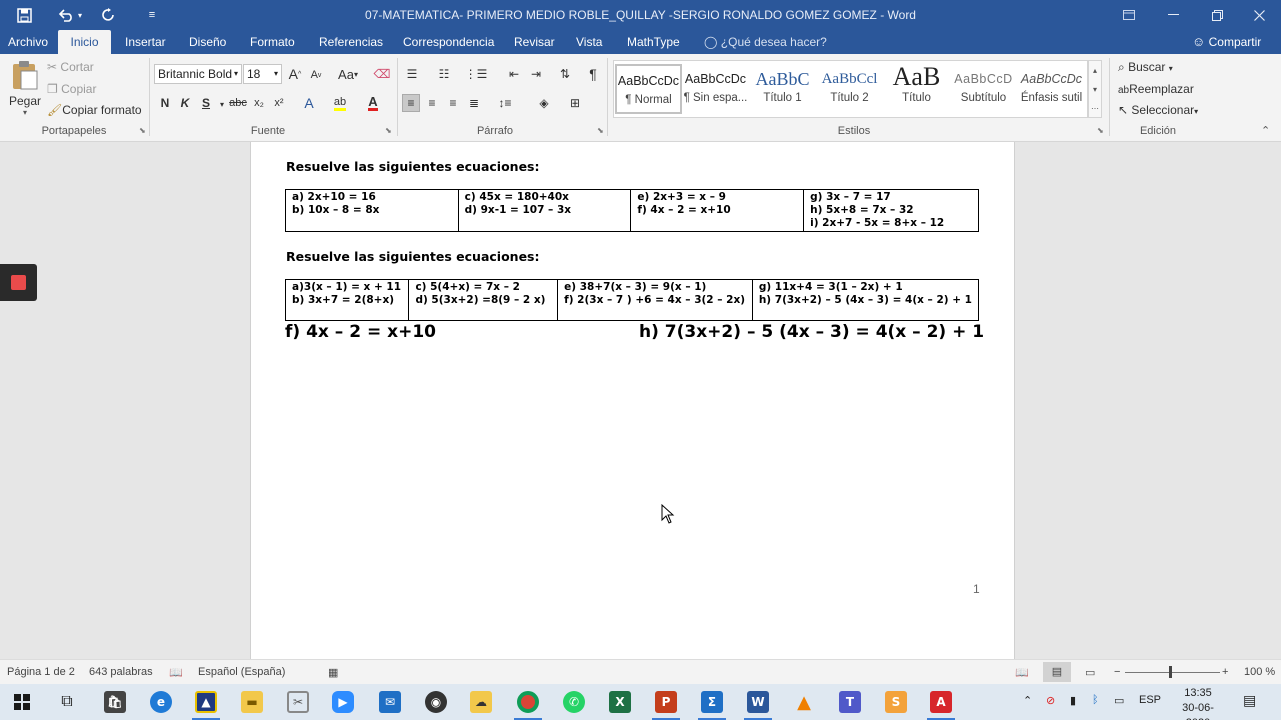 This screenshot has height=720, width=1281. Describe the element at coordinates (1226, 42) in the screenshot. I see `share-button: ☺ Compartir` at that location.